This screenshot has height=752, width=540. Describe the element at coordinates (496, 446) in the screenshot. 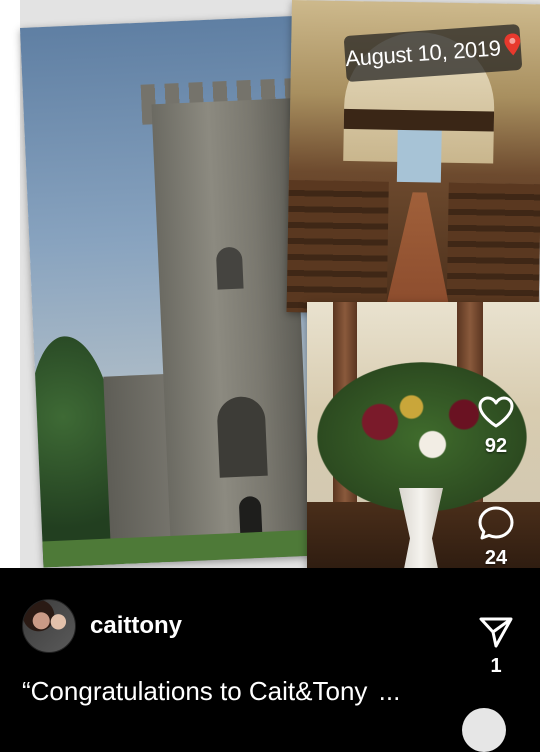

I see `like-count: 92` at that location.